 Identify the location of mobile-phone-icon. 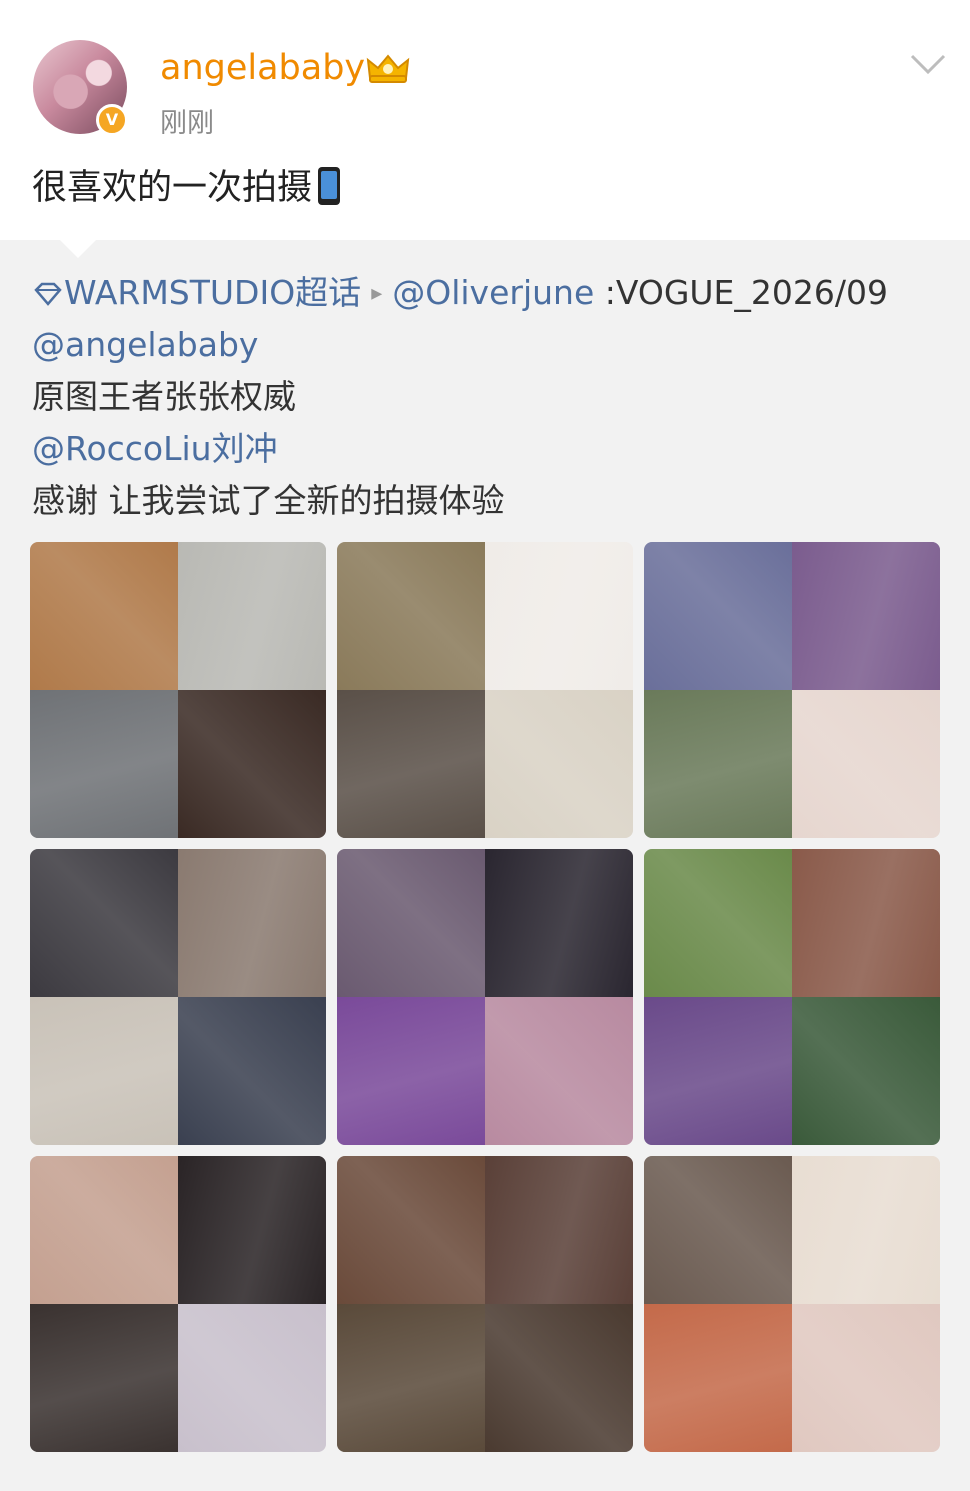
(329, 186).